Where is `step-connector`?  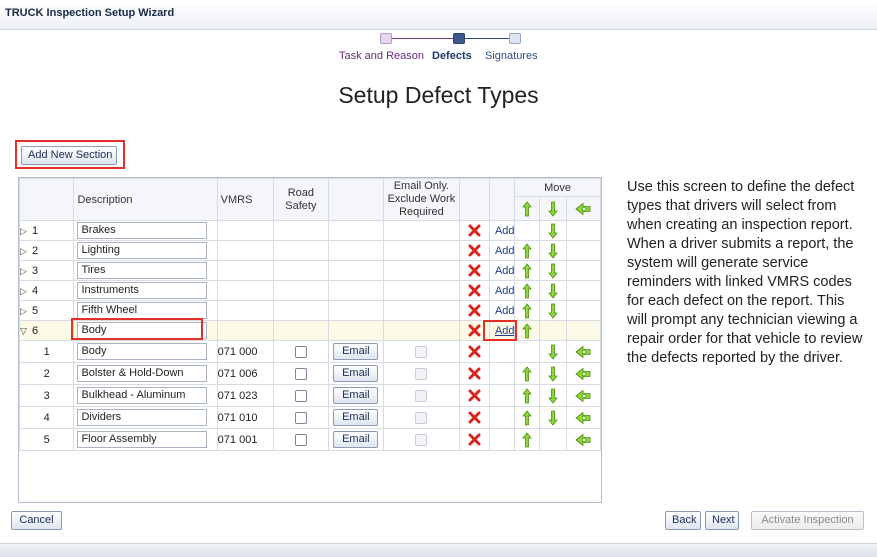
step-connector is located at coordinates (420, 38).